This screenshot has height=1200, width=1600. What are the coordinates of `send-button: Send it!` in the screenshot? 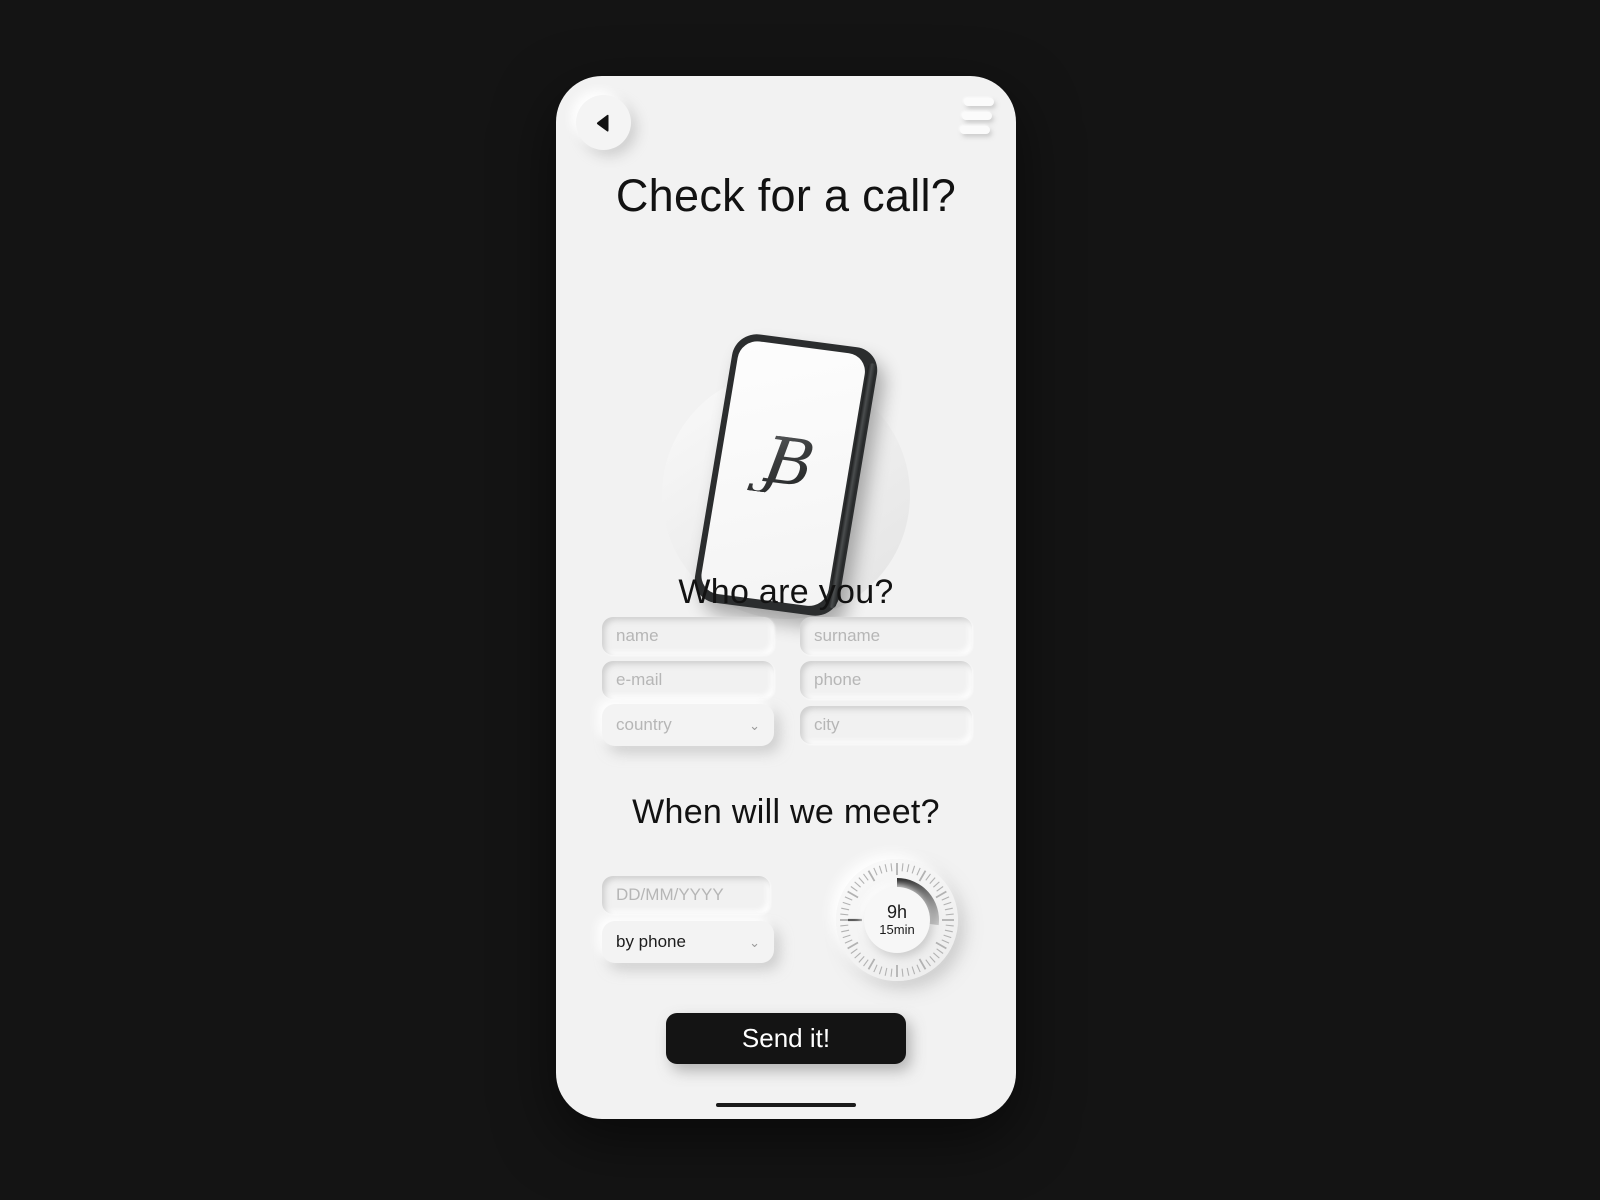 It's located at (786, 1038).